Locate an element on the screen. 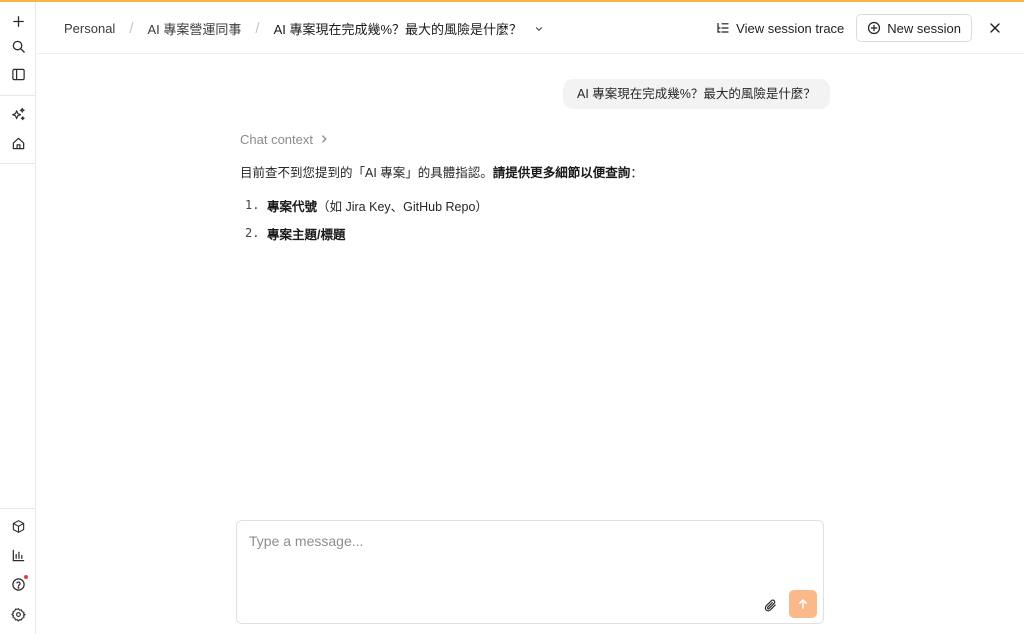 This screenshot has height=634, width=1024. chevron-down-icon is located at coordinates (539, 29).